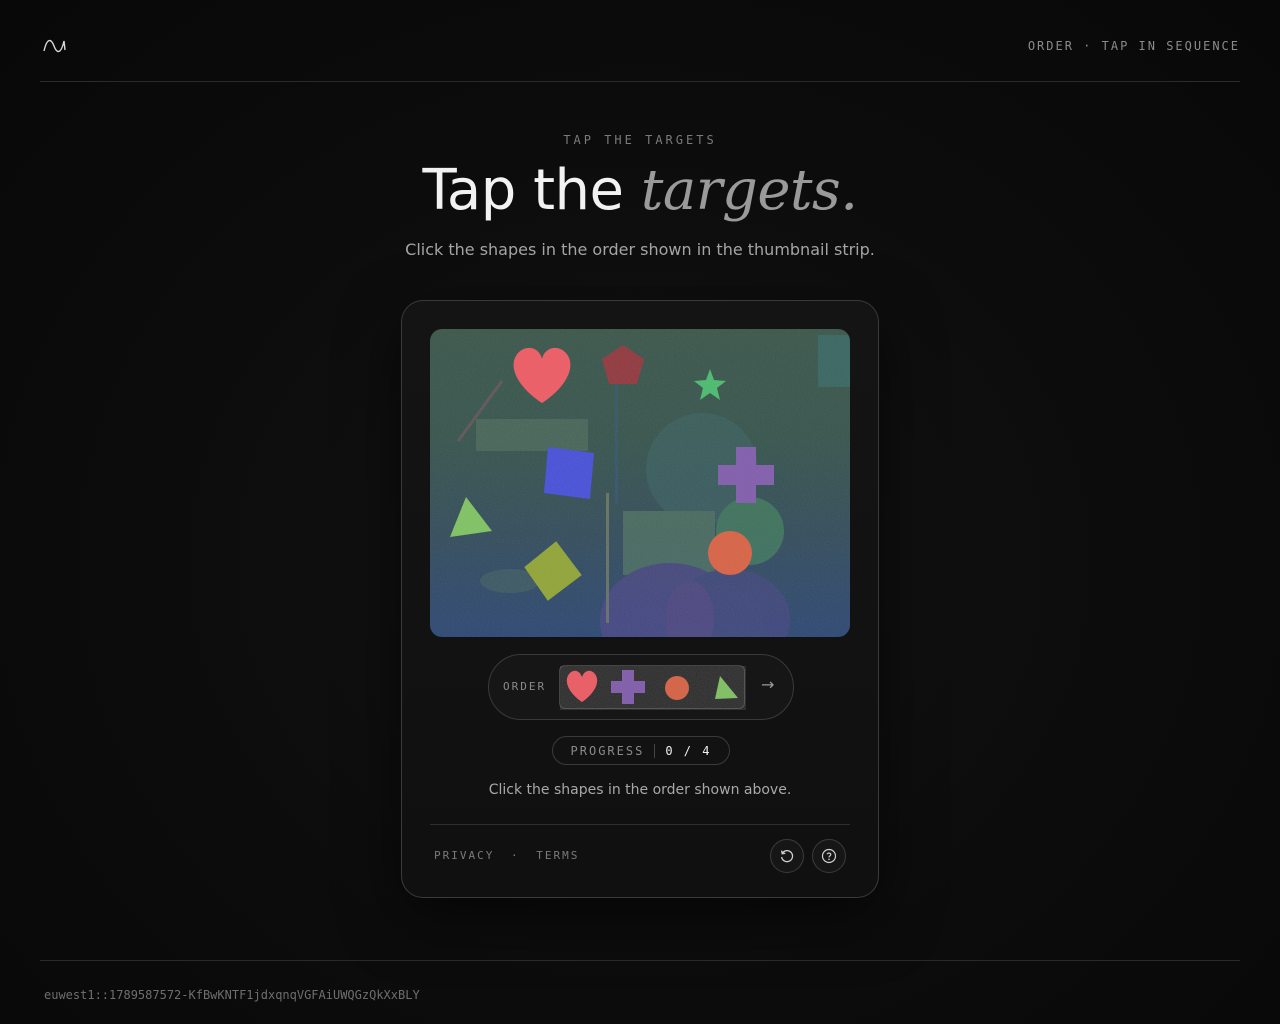  I want to click on eyebrow-label: TAP THE TARGETS, so click(640, 140).